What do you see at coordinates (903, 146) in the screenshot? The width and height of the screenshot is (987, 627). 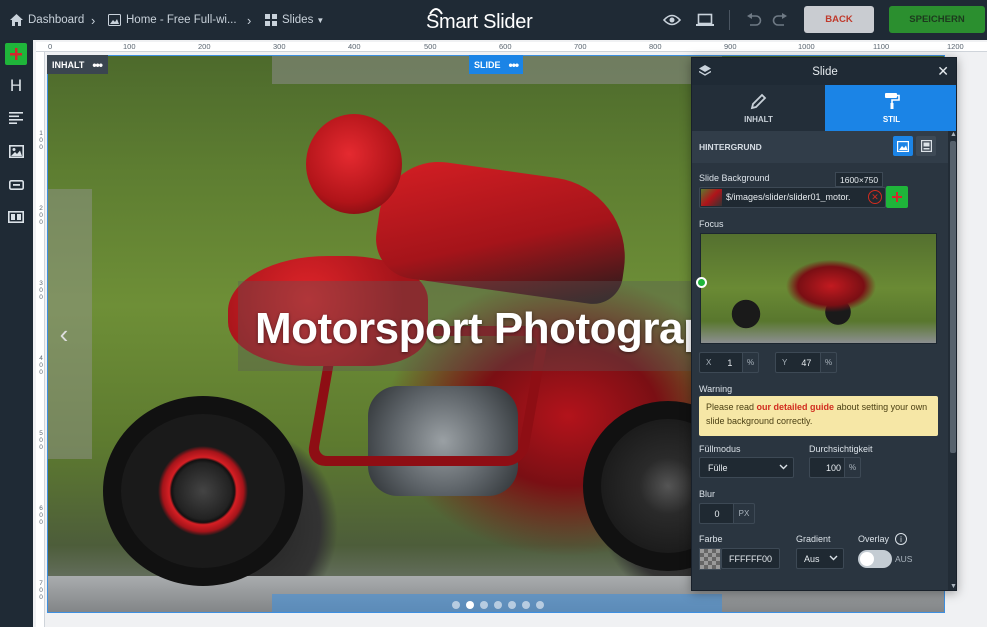 I see `image-background-icon` at bounding box center [903, 146].